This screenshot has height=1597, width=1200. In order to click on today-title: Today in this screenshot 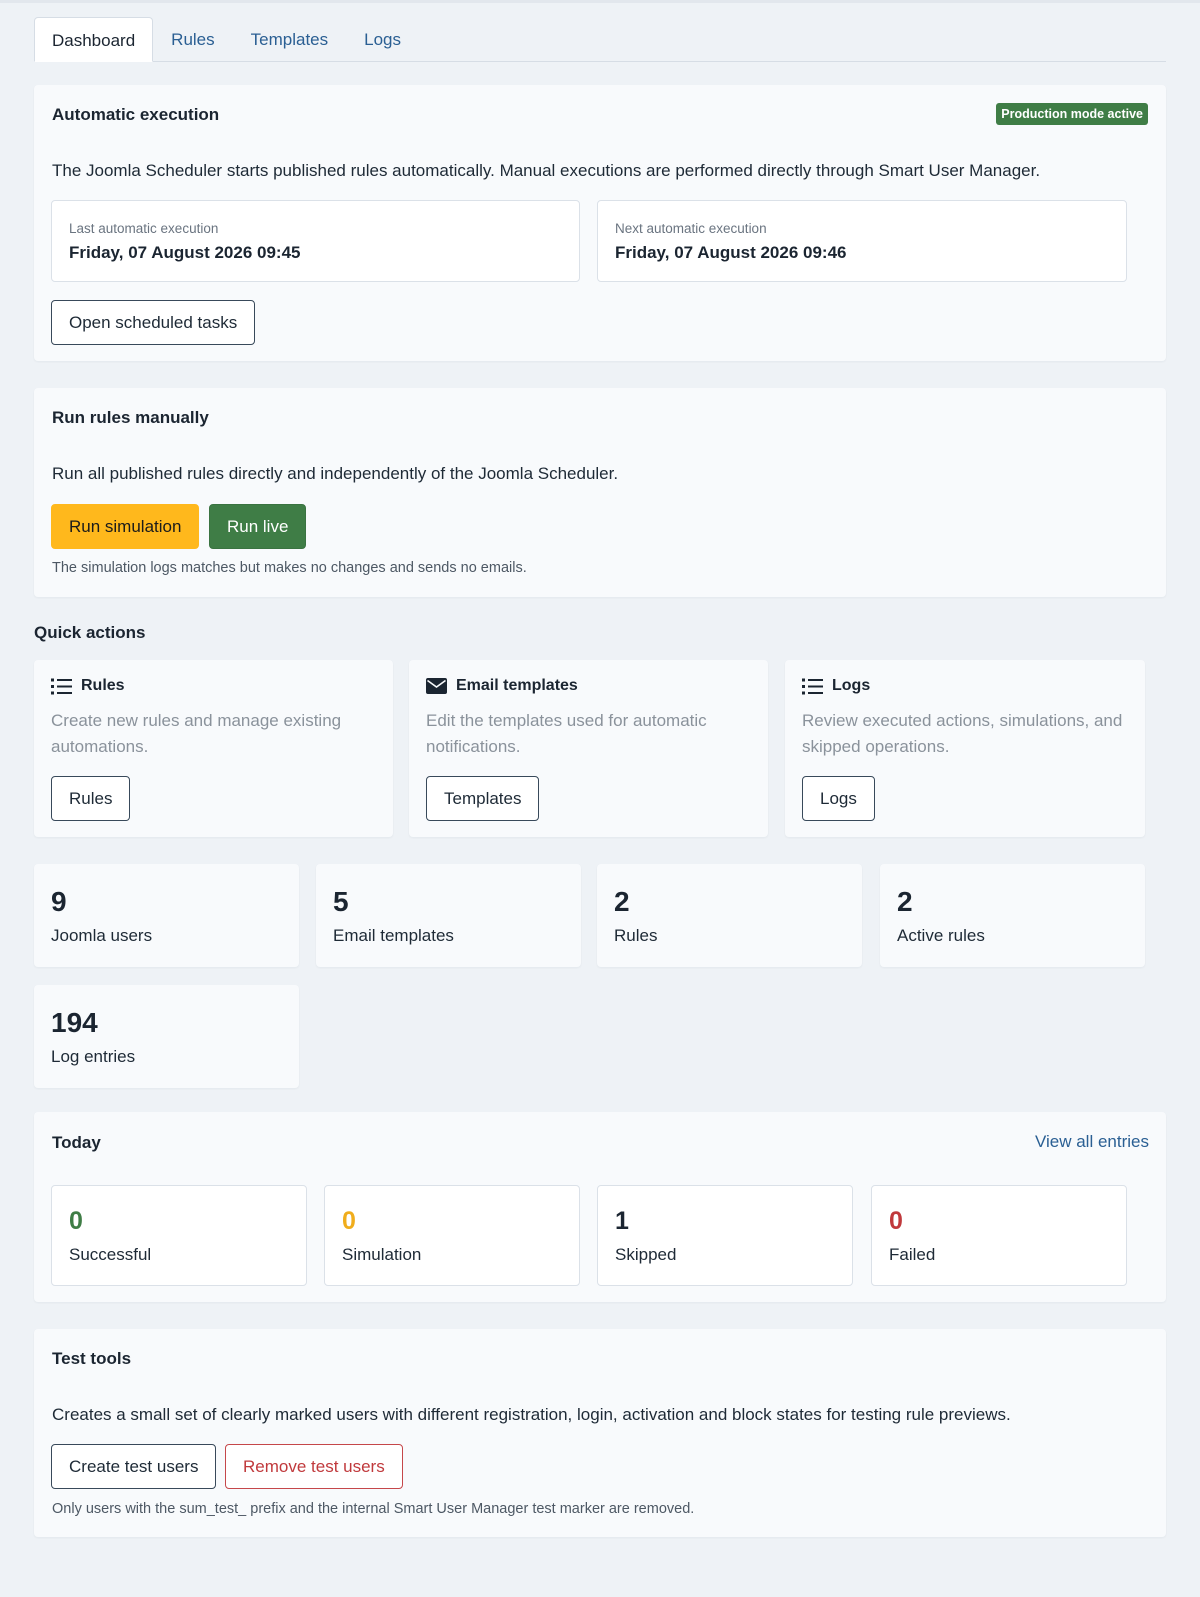, I will do `click(76, 1142)`.